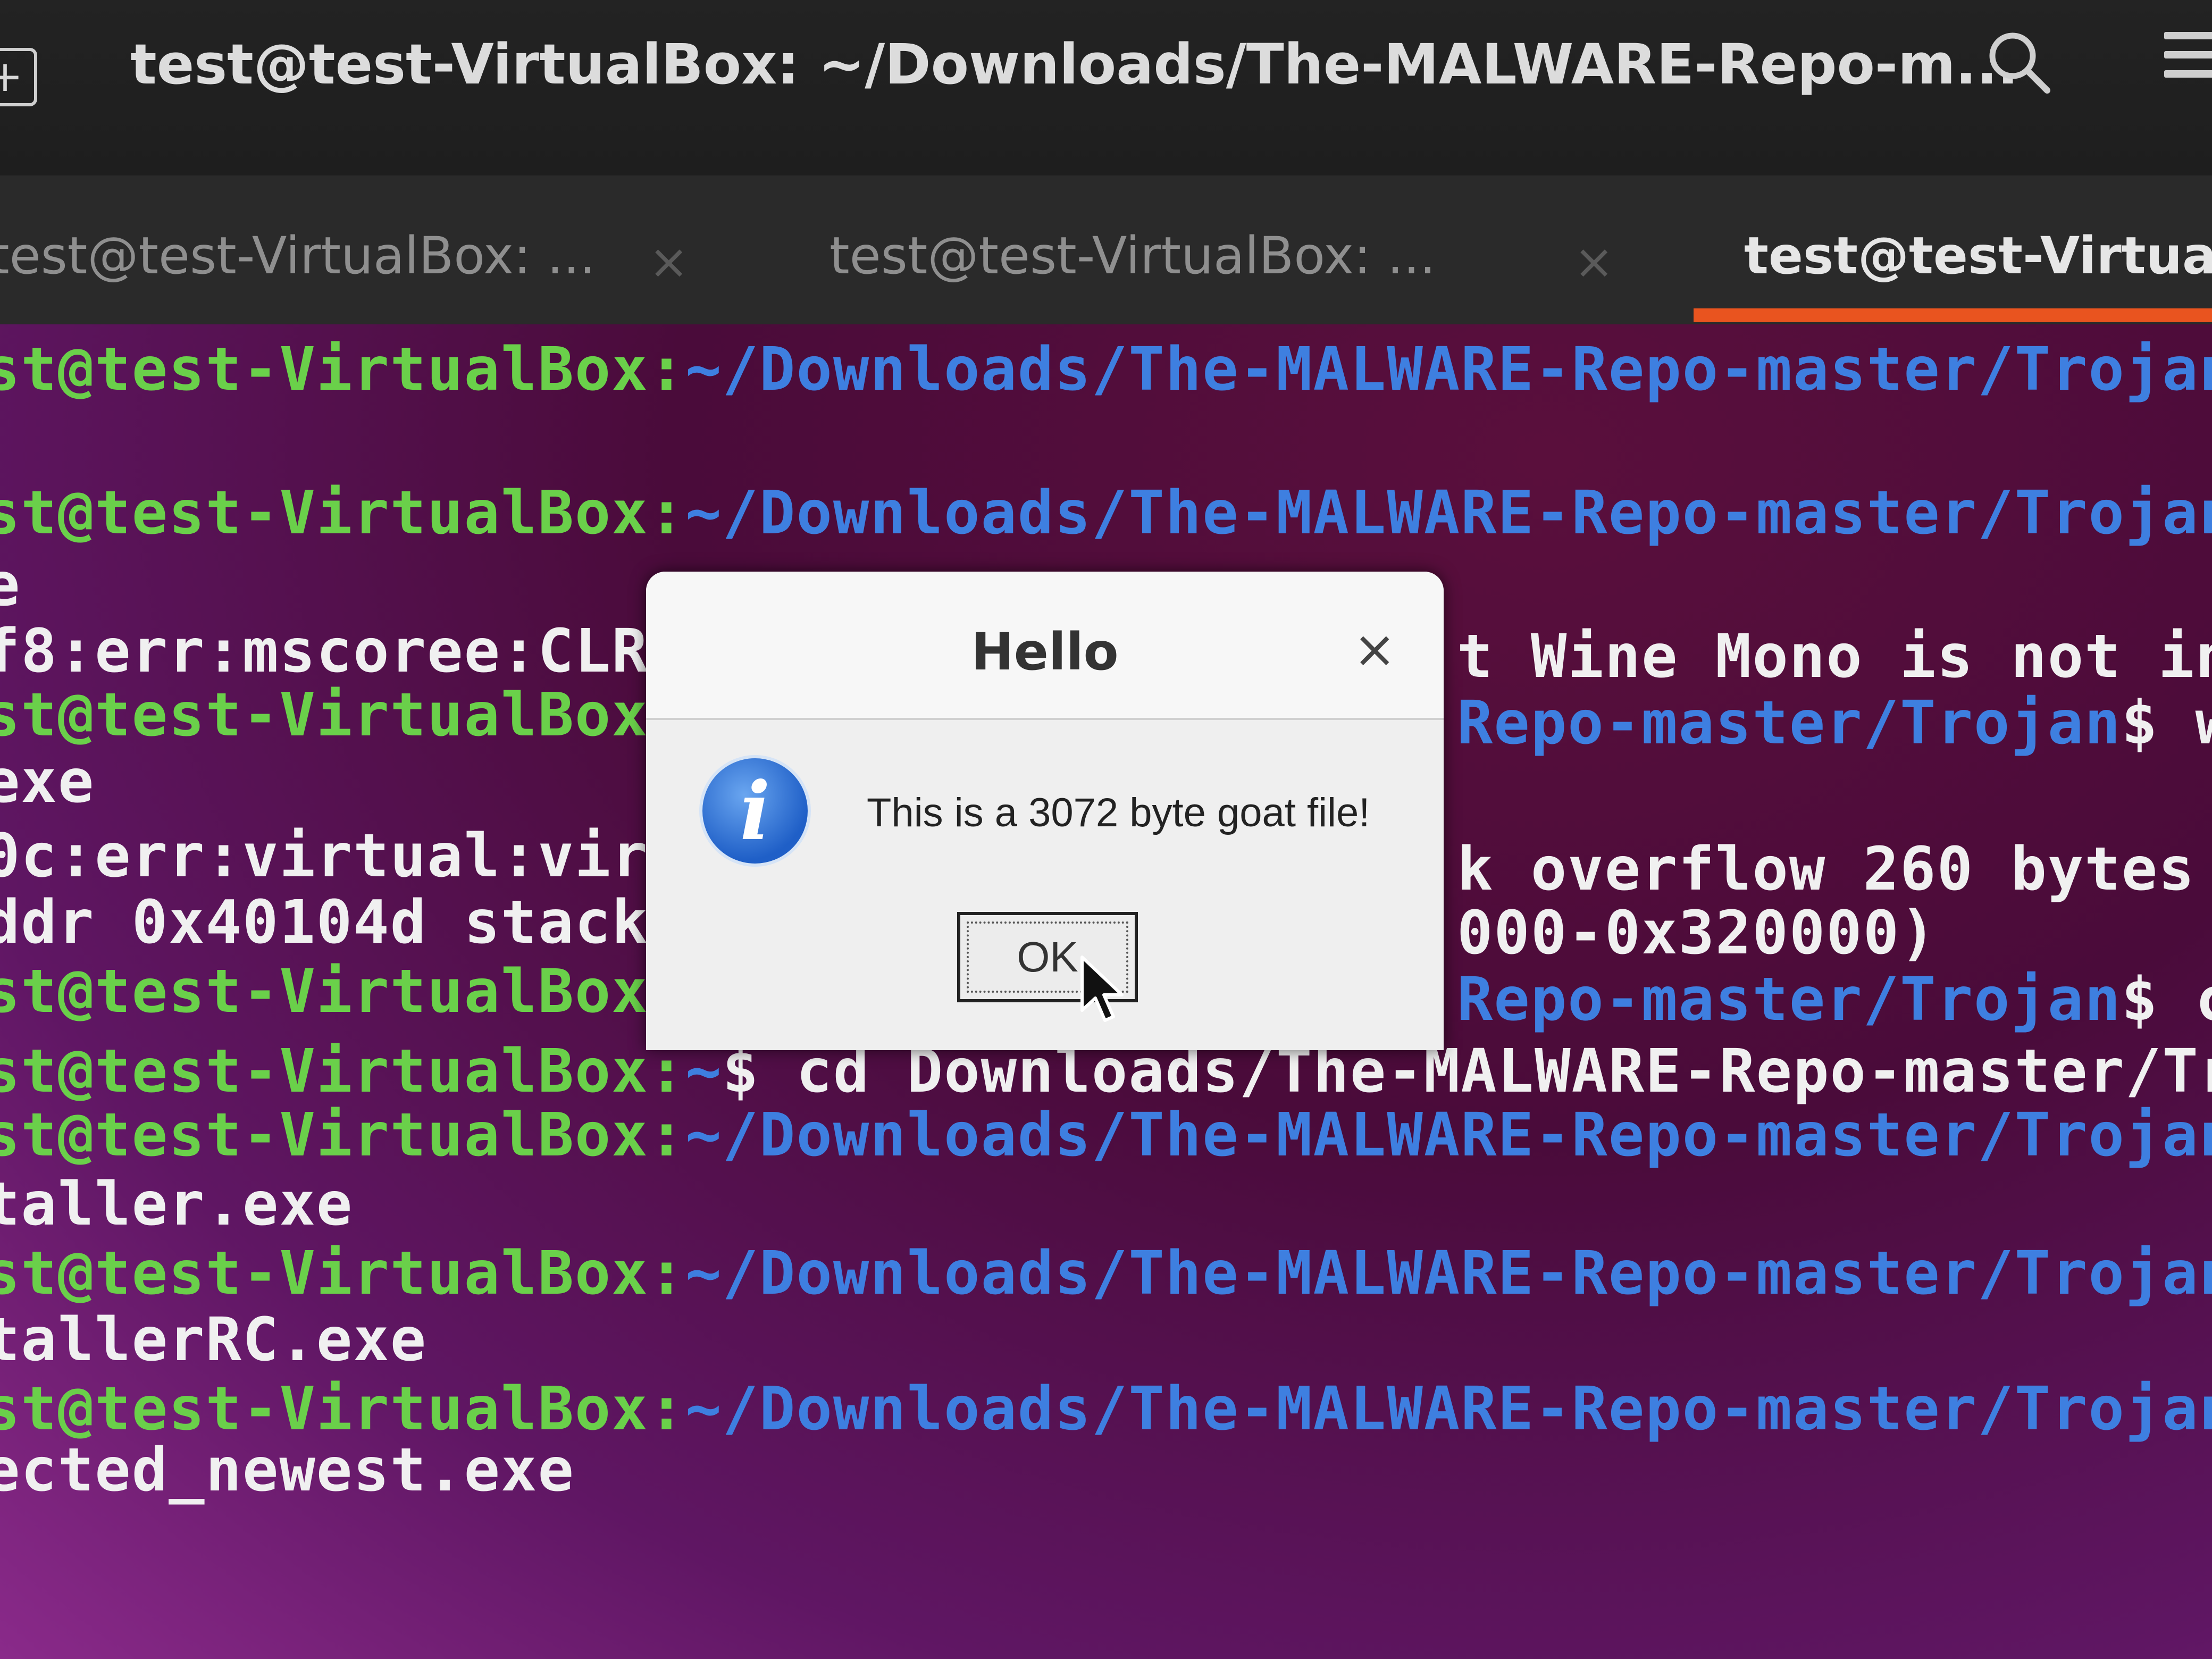  I want to click on terminal-line: tallerRC.exe, so click(214, 1340).